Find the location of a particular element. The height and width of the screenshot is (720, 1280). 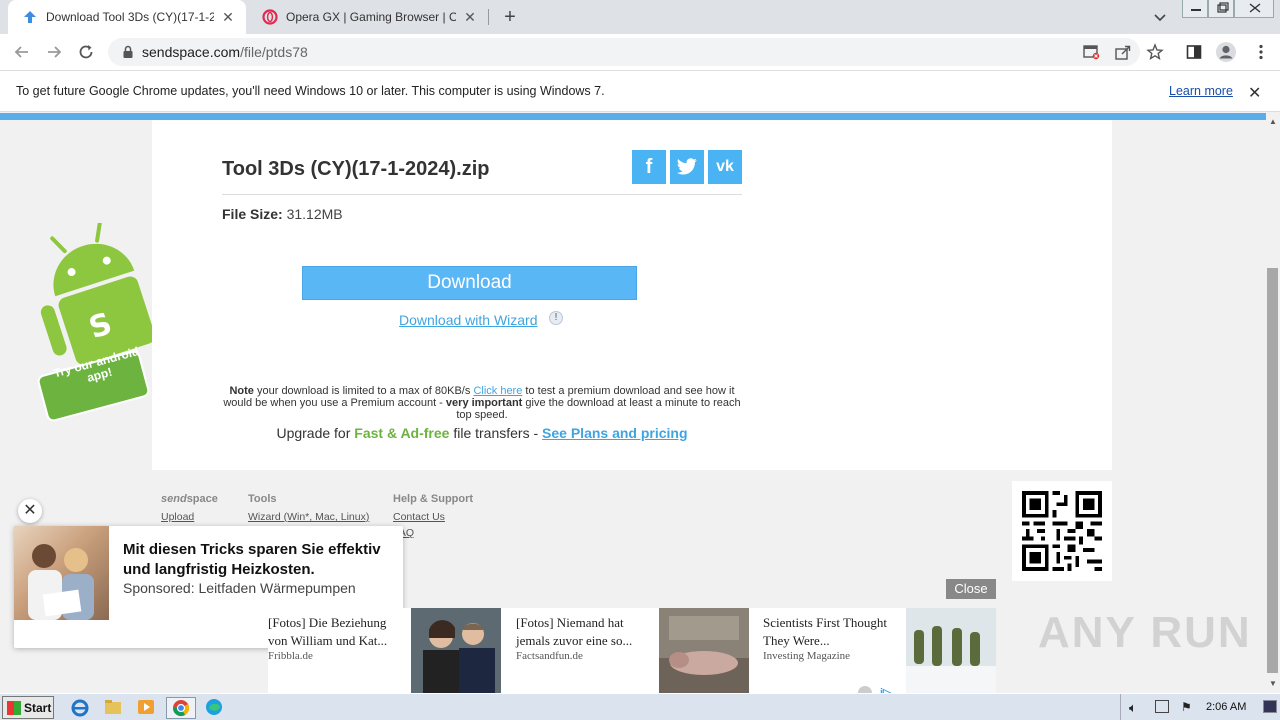

upgrade-highlight: Fast & Ad-free is located at coordinates (402, 433).